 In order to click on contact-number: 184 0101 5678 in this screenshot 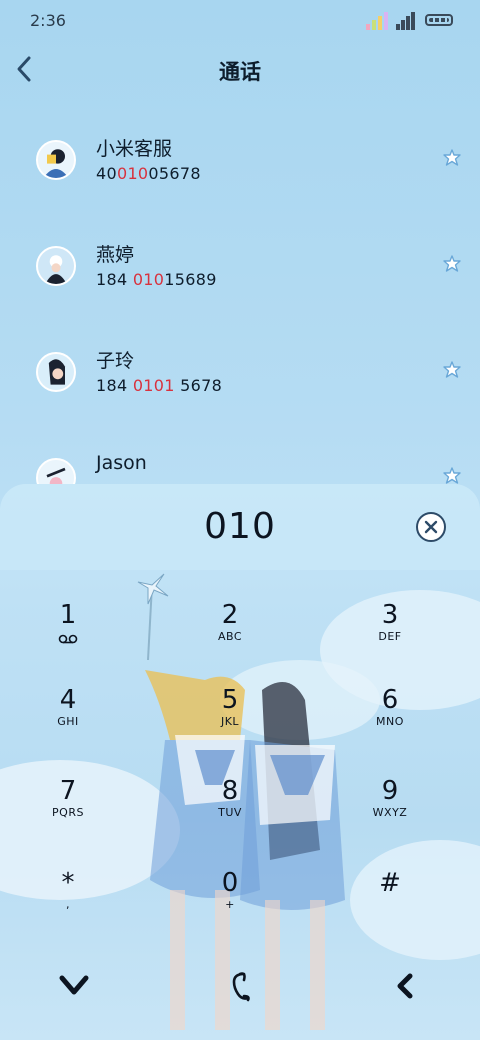, I will do `click(159, 385)`.